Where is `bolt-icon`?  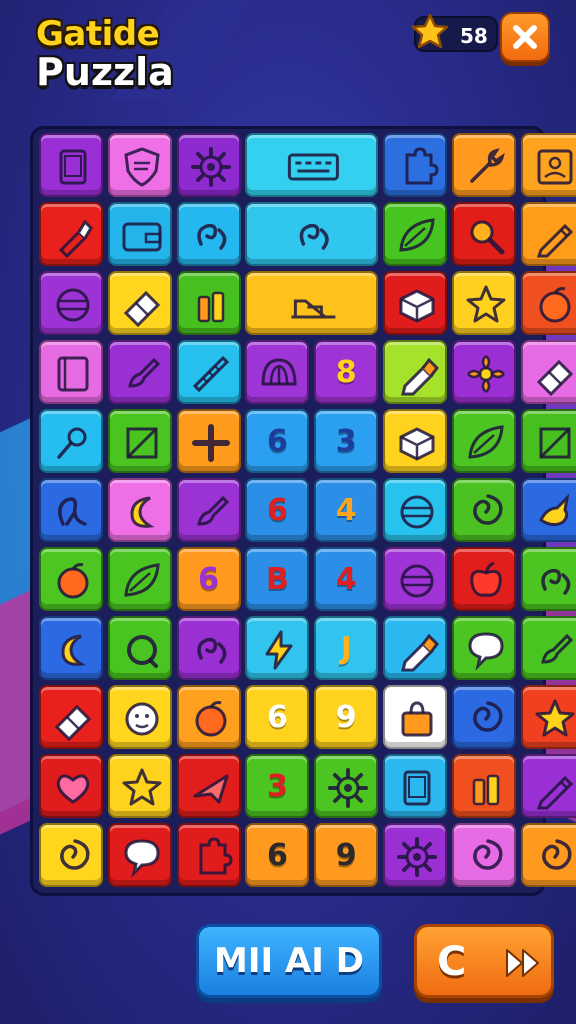
bolt-icon is located at coordinates (279, 650).